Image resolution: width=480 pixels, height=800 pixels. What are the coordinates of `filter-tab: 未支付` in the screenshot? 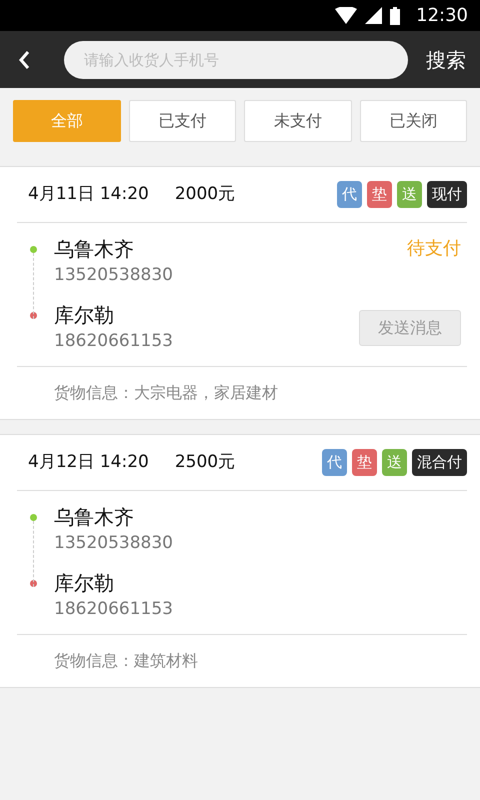 It's located at (298, 121).